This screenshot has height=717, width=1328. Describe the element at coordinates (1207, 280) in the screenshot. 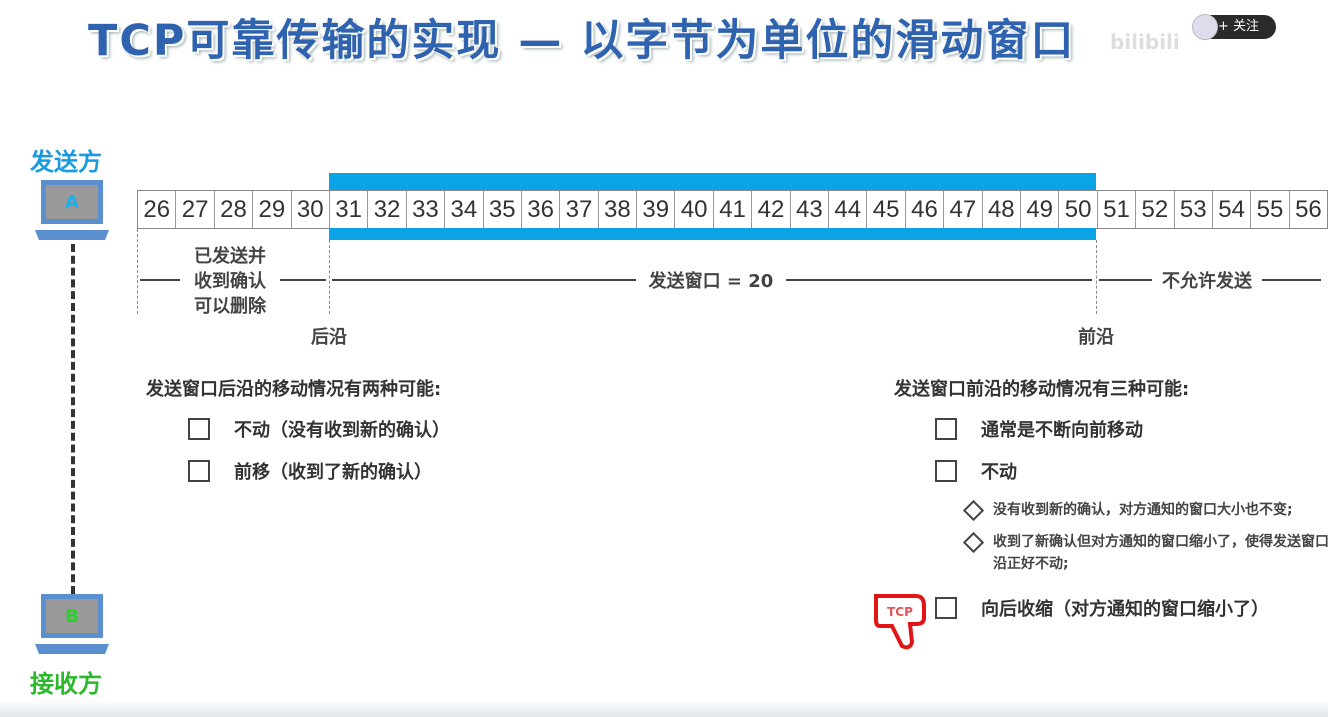

I see `disallowed-label: 不允许发送` at that location.